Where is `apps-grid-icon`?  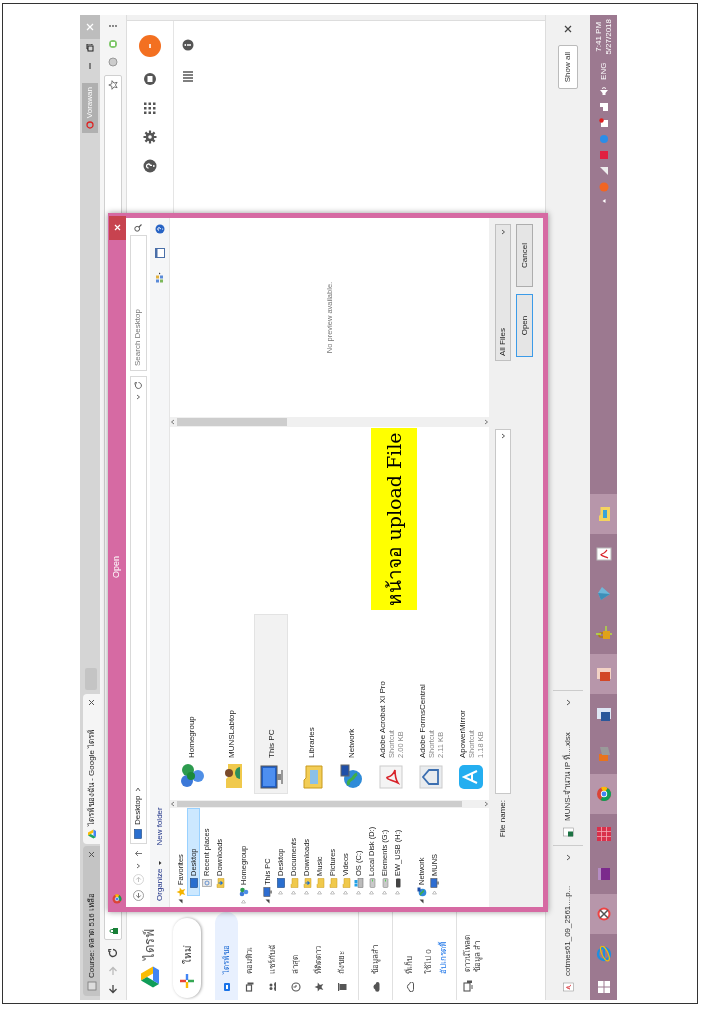
apps-grid-icon is located at coordinates (150, 108).